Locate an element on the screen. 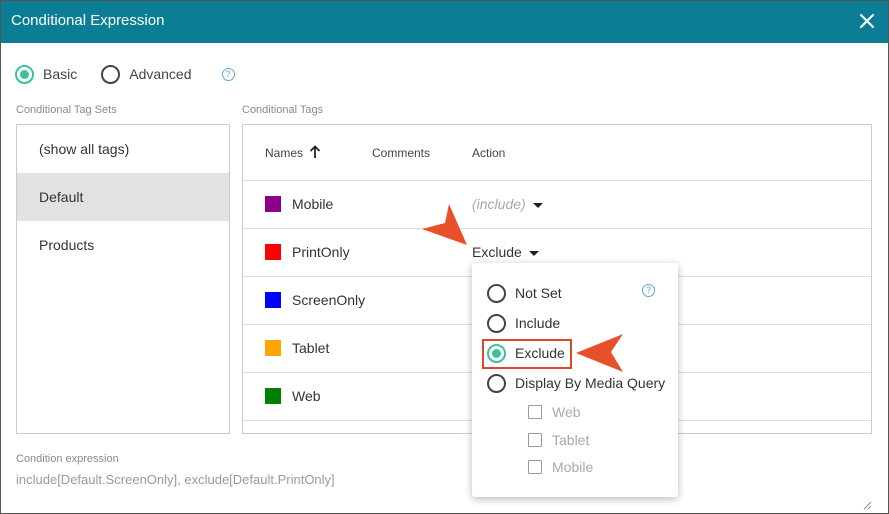 This screenshot has height=514, width=889. tag-name: Tablet is located at coordinates (311, 348).